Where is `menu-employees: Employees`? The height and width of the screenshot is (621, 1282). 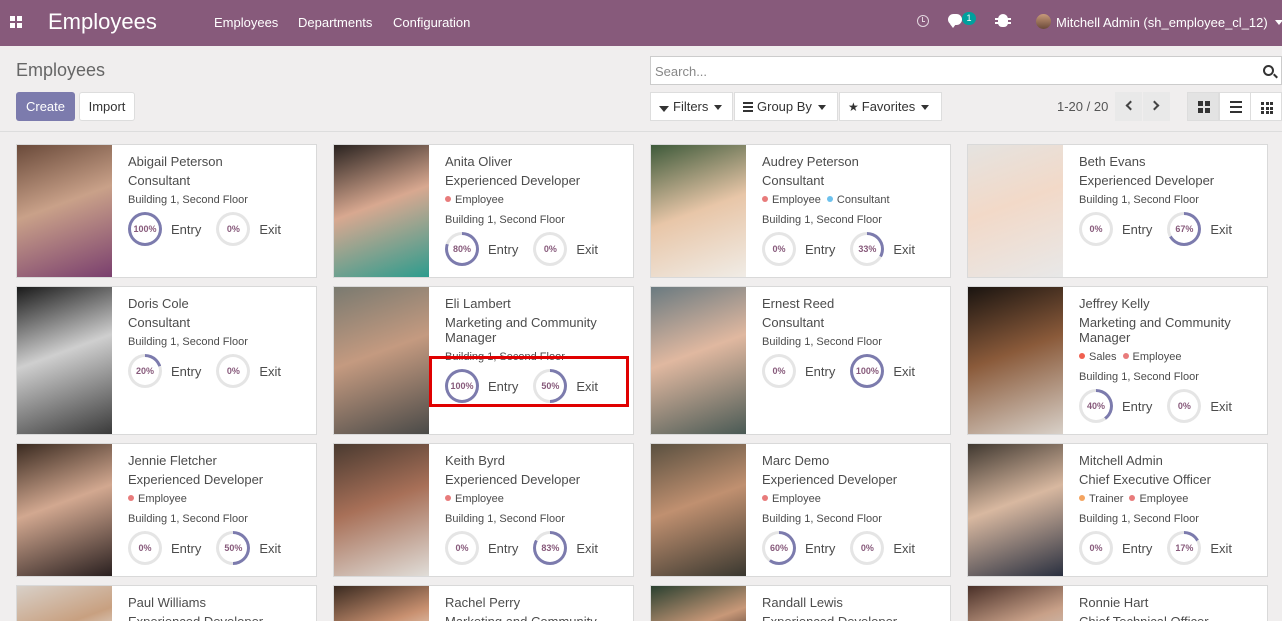 menu-employees: Employees is located at coordinates (246, 22).